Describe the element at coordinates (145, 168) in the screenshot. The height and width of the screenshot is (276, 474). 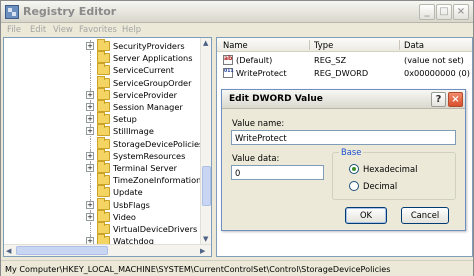
I see `tree-item-label: Terminal Server` at that location.